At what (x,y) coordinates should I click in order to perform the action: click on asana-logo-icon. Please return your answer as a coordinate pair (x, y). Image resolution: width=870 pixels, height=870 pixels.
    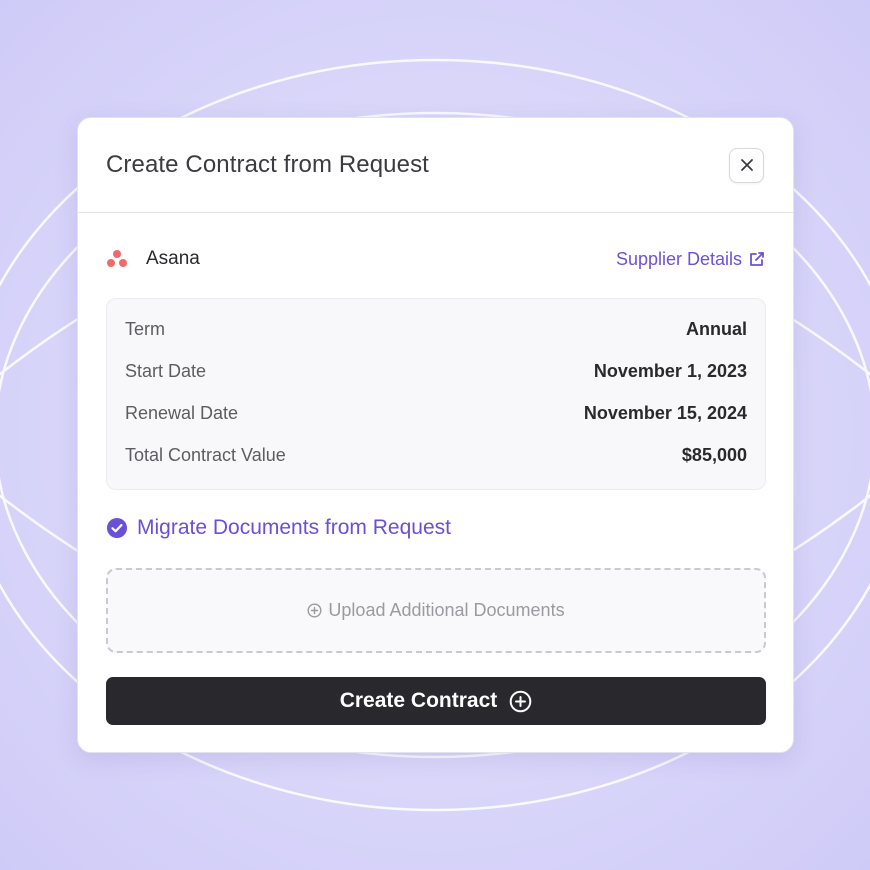
    Looking at the image, I should click on (117, 259).